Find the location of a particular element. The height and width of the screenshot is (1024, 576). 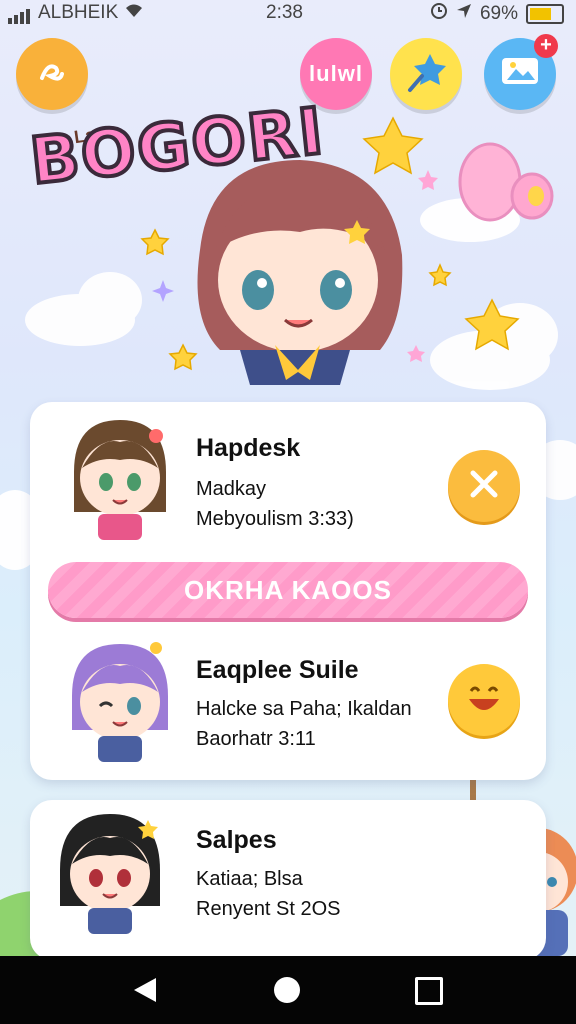

list-item-subtitle: Halcke sa Paha; Ikaldan is located at coordinates (304, 709).